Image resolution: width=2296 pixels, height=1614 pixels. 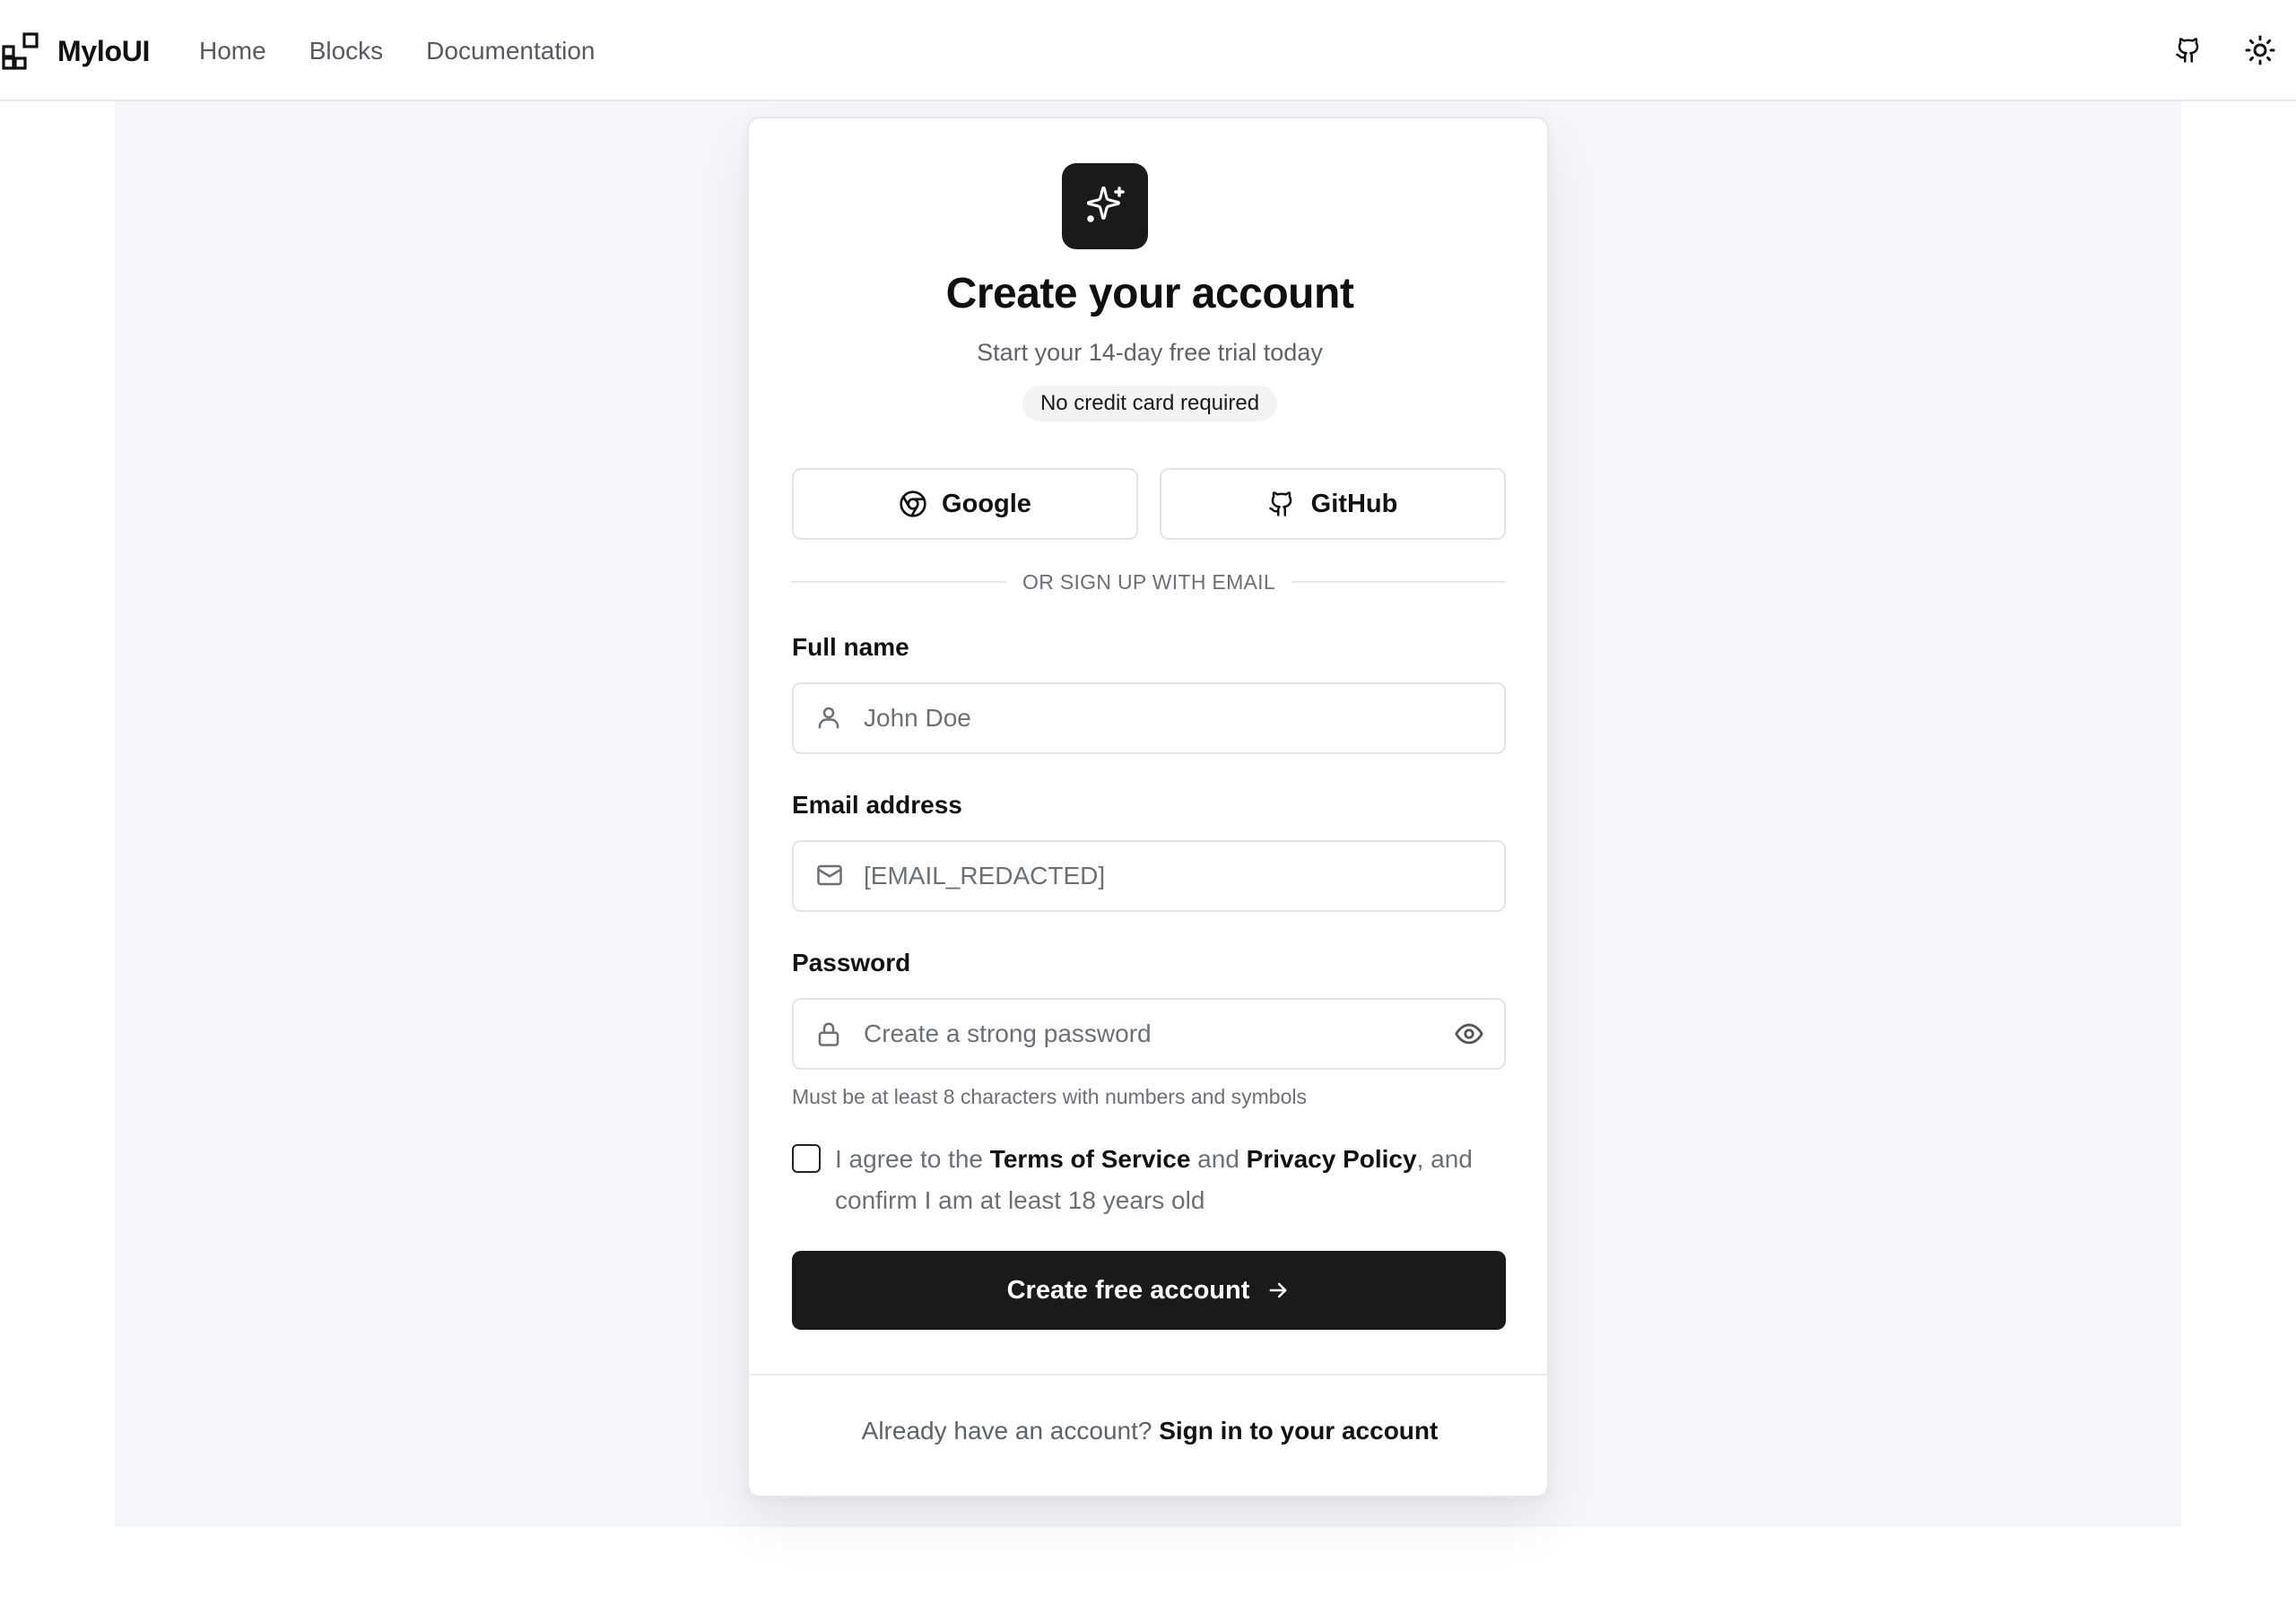 I want to click on main-nav: Home Blocks Documentation, so click(x=419, y=51).